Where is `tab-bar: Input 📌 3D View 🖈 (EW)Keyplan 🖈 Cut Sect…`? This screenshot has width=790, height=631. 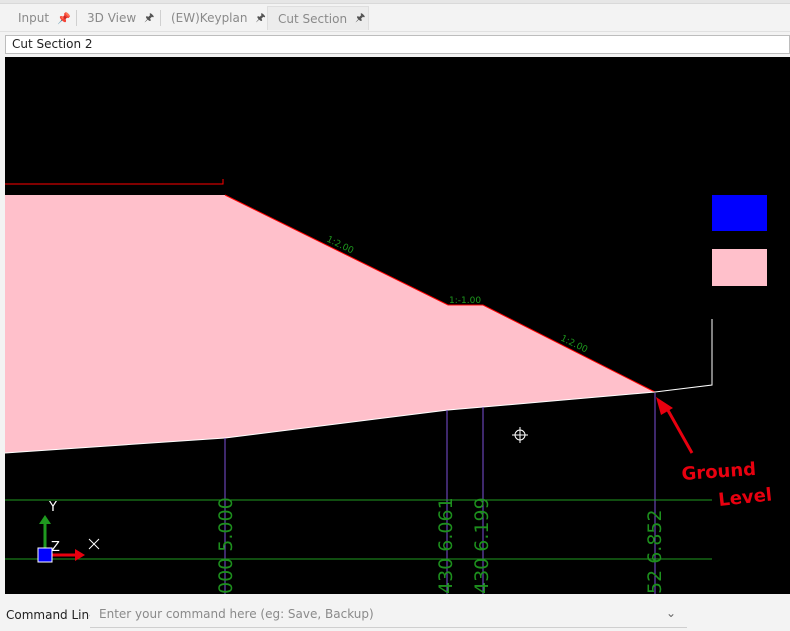
tab-bar: Input 📌 3D View 🖈 (EW)Keyplan 🖈 Cut Sect… is located at coordinates (395, 16).